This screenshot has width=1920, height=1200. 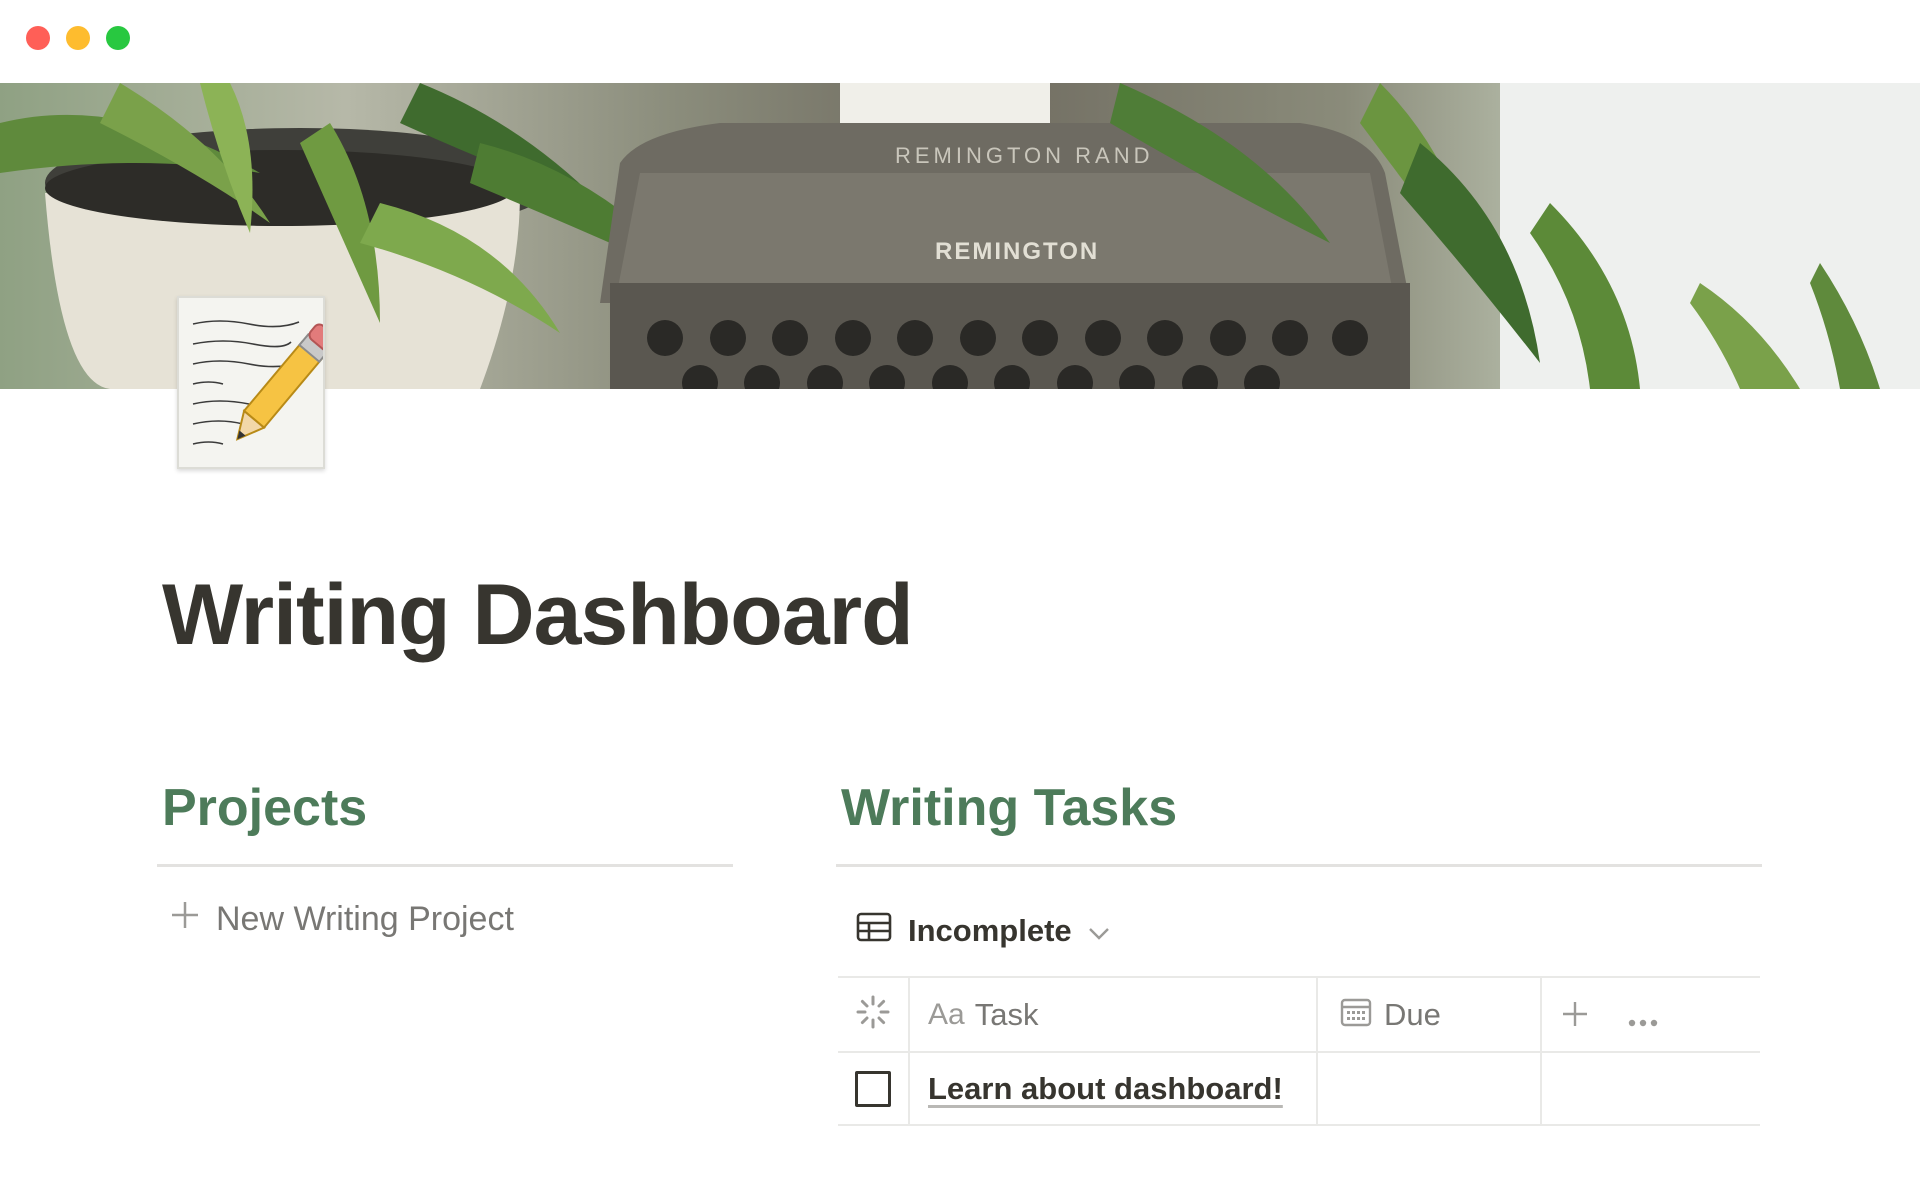 I want to click on writing-tasks-divider, so click(x=1299, y=865).